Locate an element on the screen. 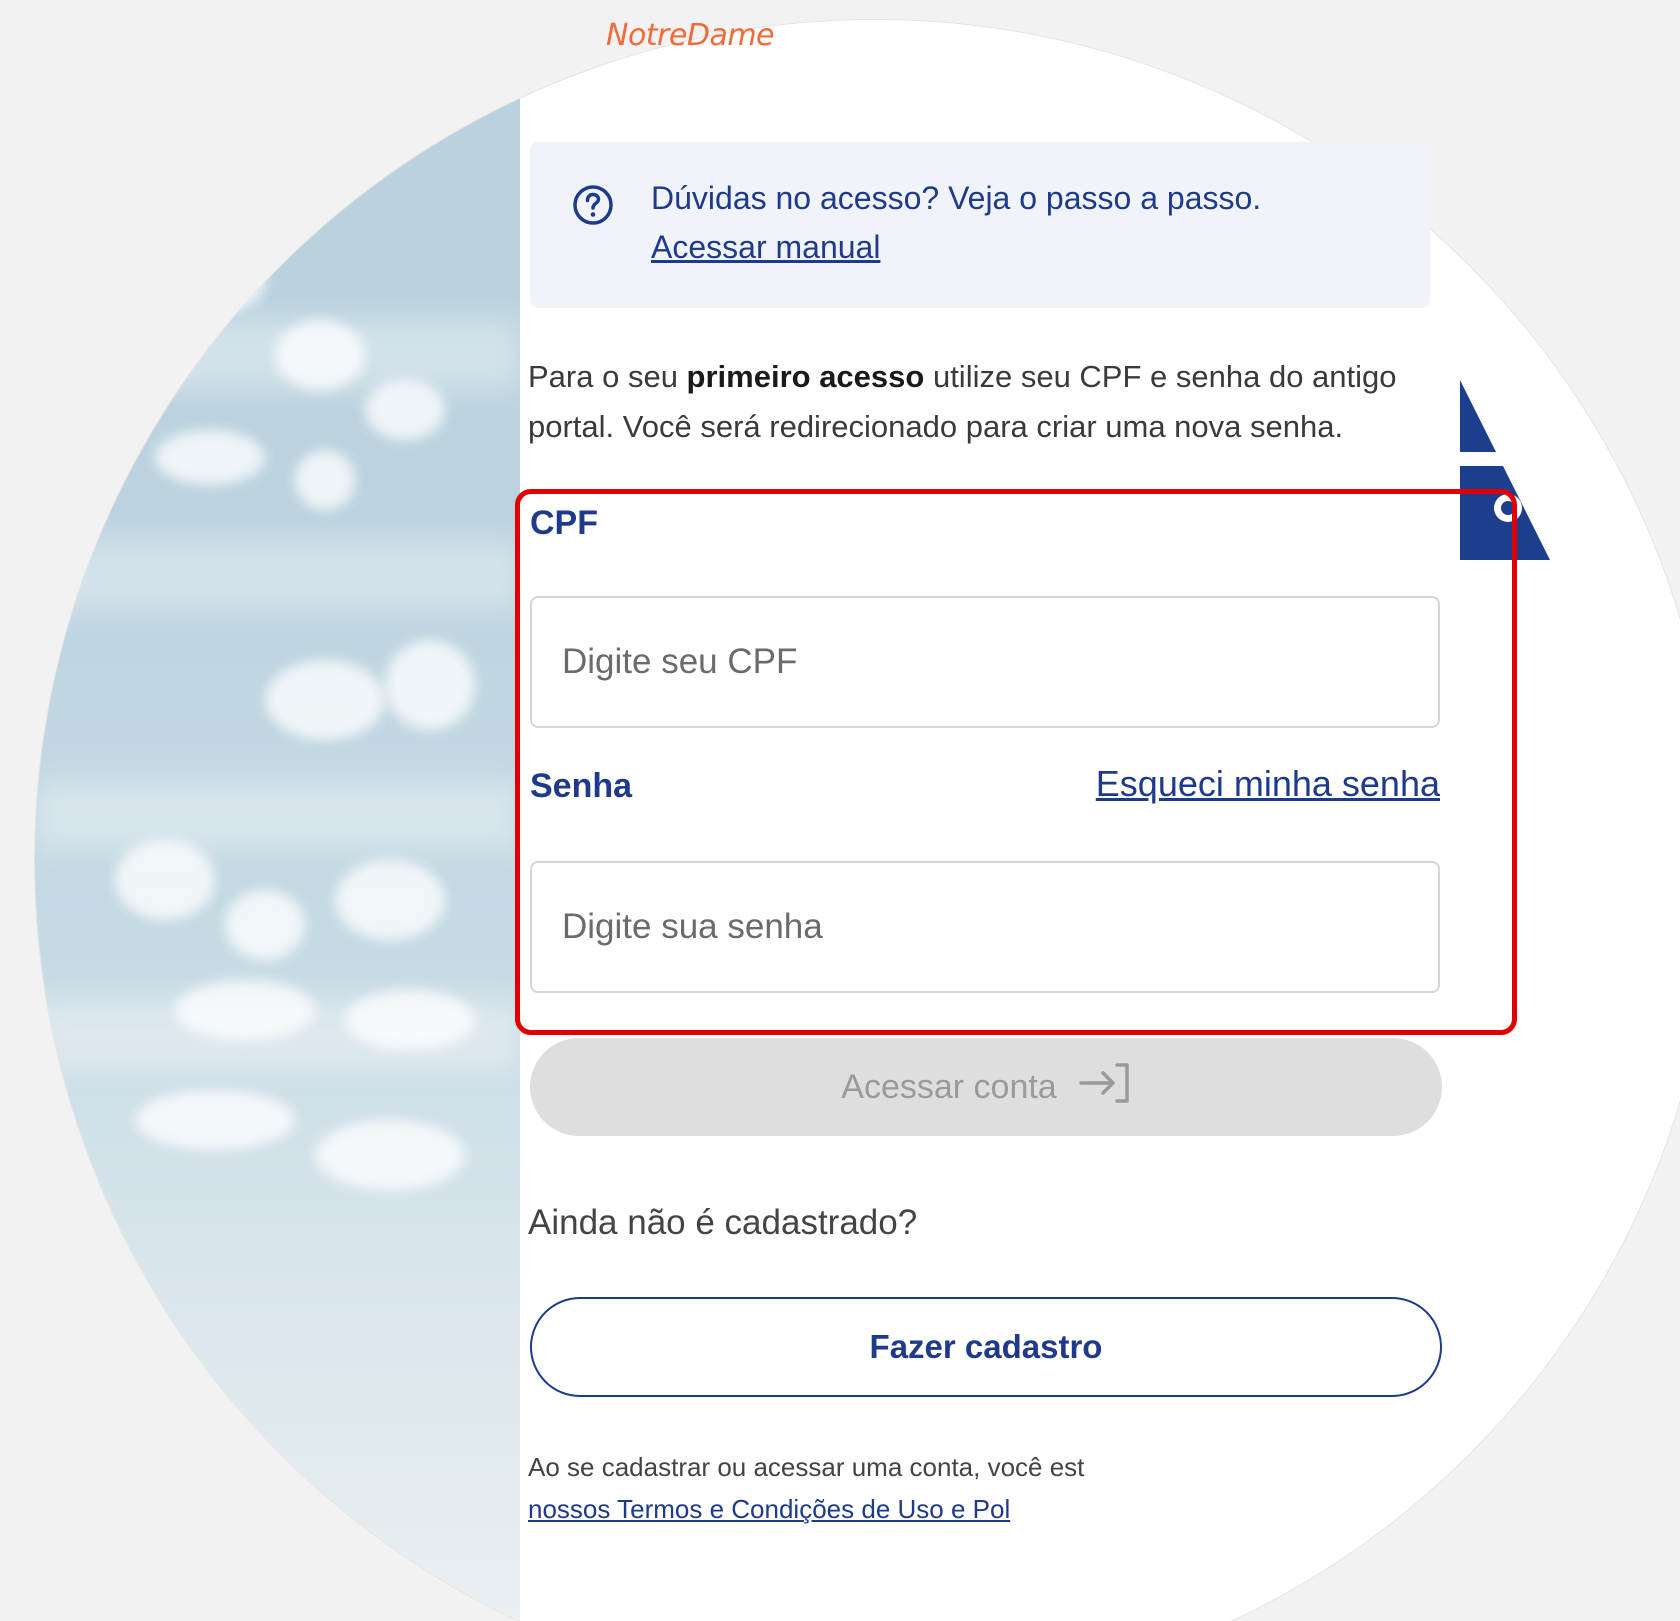 This screenshot has height=1621, width=1680. intro-prefix: Para o seu is located at coordinates (607, 376).